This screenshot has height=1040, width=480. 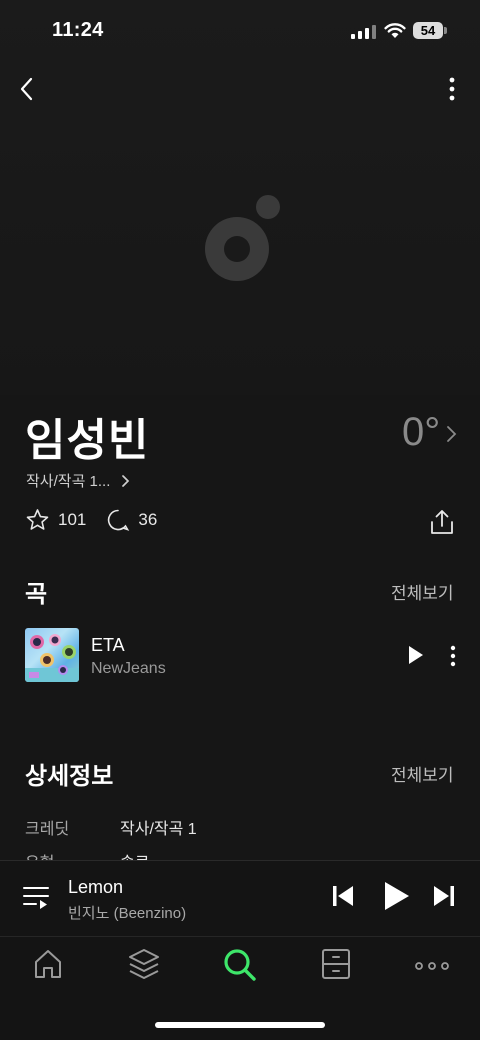 I want to click on more-horizontal-icon, so click(x=432, y=965).